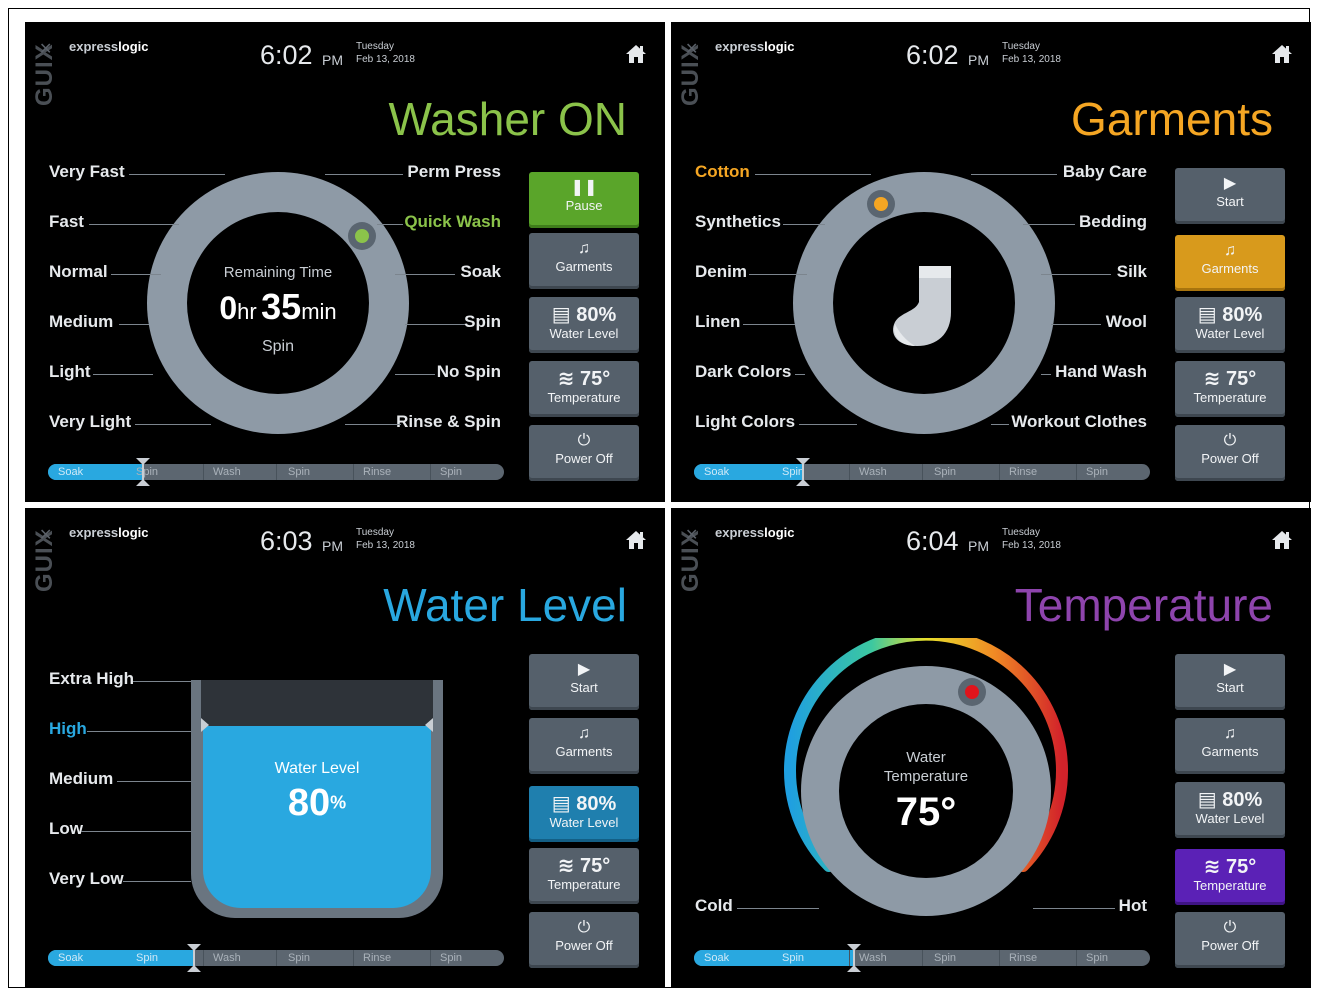 This screenshot has width=1317, height=994. I want to click on level-very-low: Very Low, so click(86, 879).